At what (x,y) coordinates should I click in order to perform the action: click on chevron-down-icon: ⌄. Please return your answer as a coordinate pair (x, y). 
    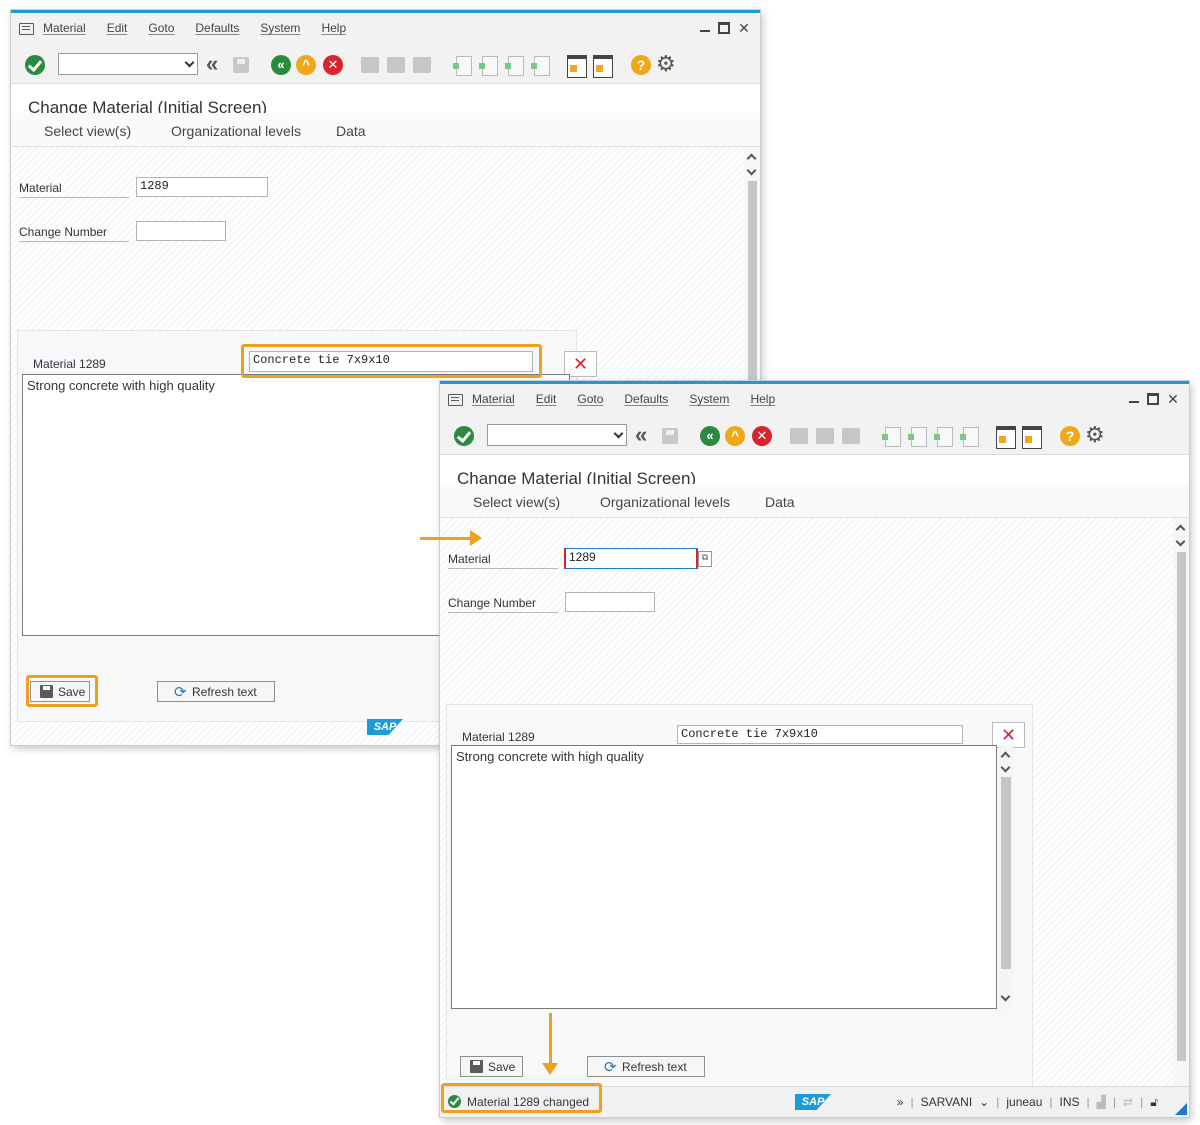
    Looking at the image, I should click on (984, 1102).